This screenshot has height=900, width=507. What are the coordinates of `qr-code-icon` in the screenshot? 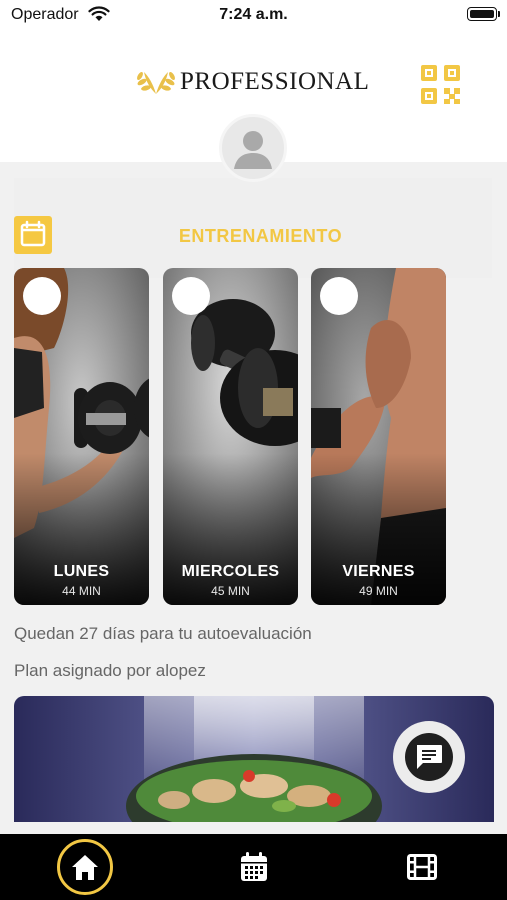 It's located at (440, 84).